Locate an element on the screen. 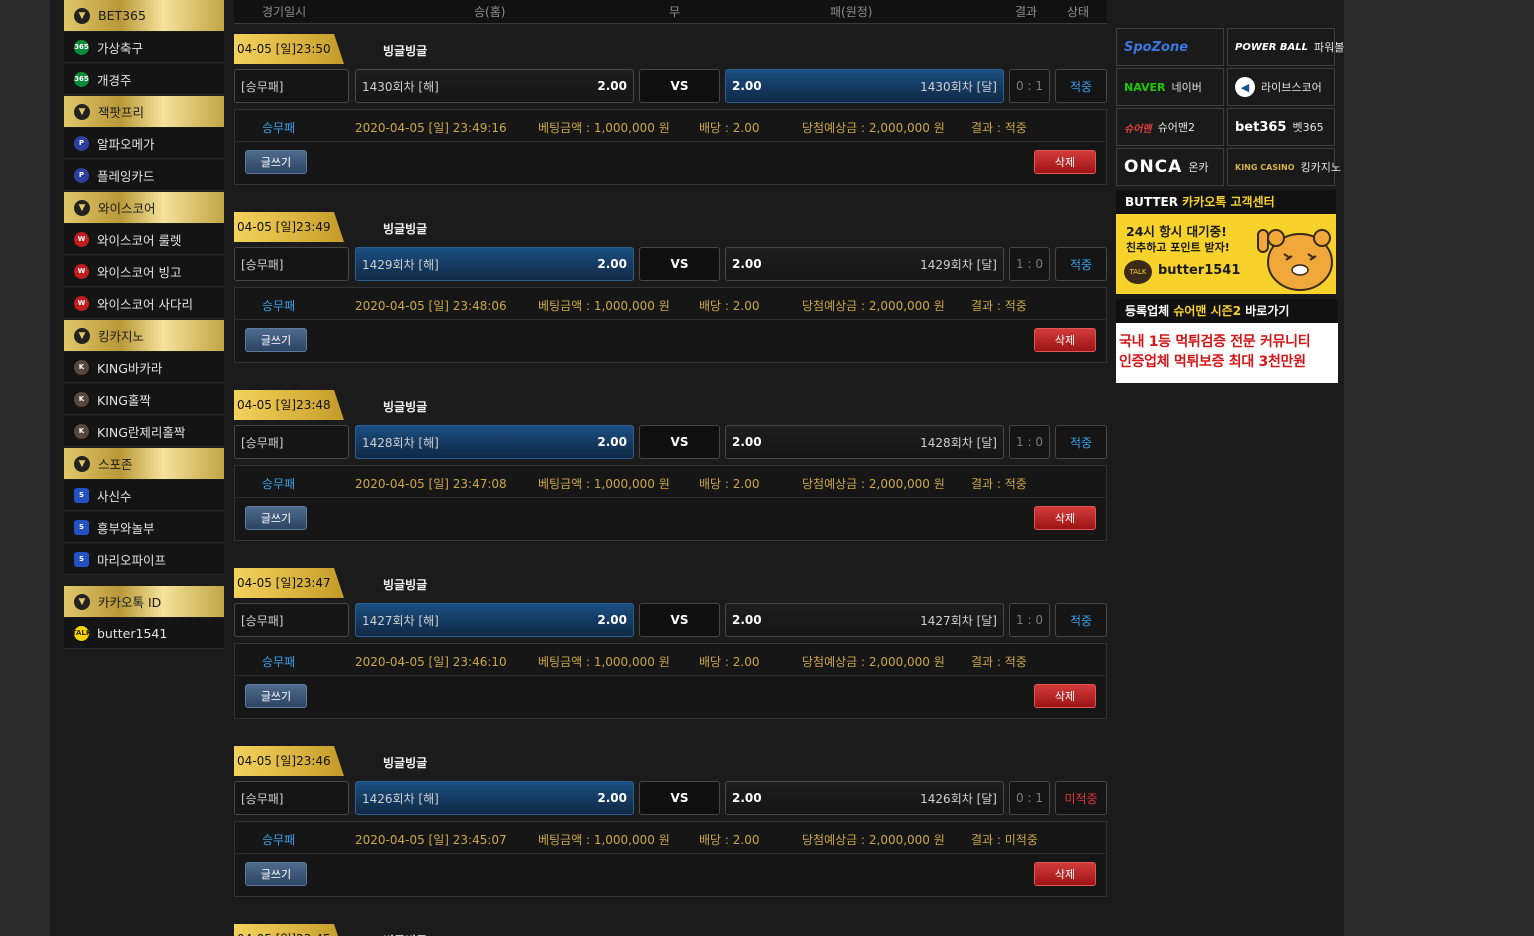  ryan-character-icon is located at coordinates (1295, 260).